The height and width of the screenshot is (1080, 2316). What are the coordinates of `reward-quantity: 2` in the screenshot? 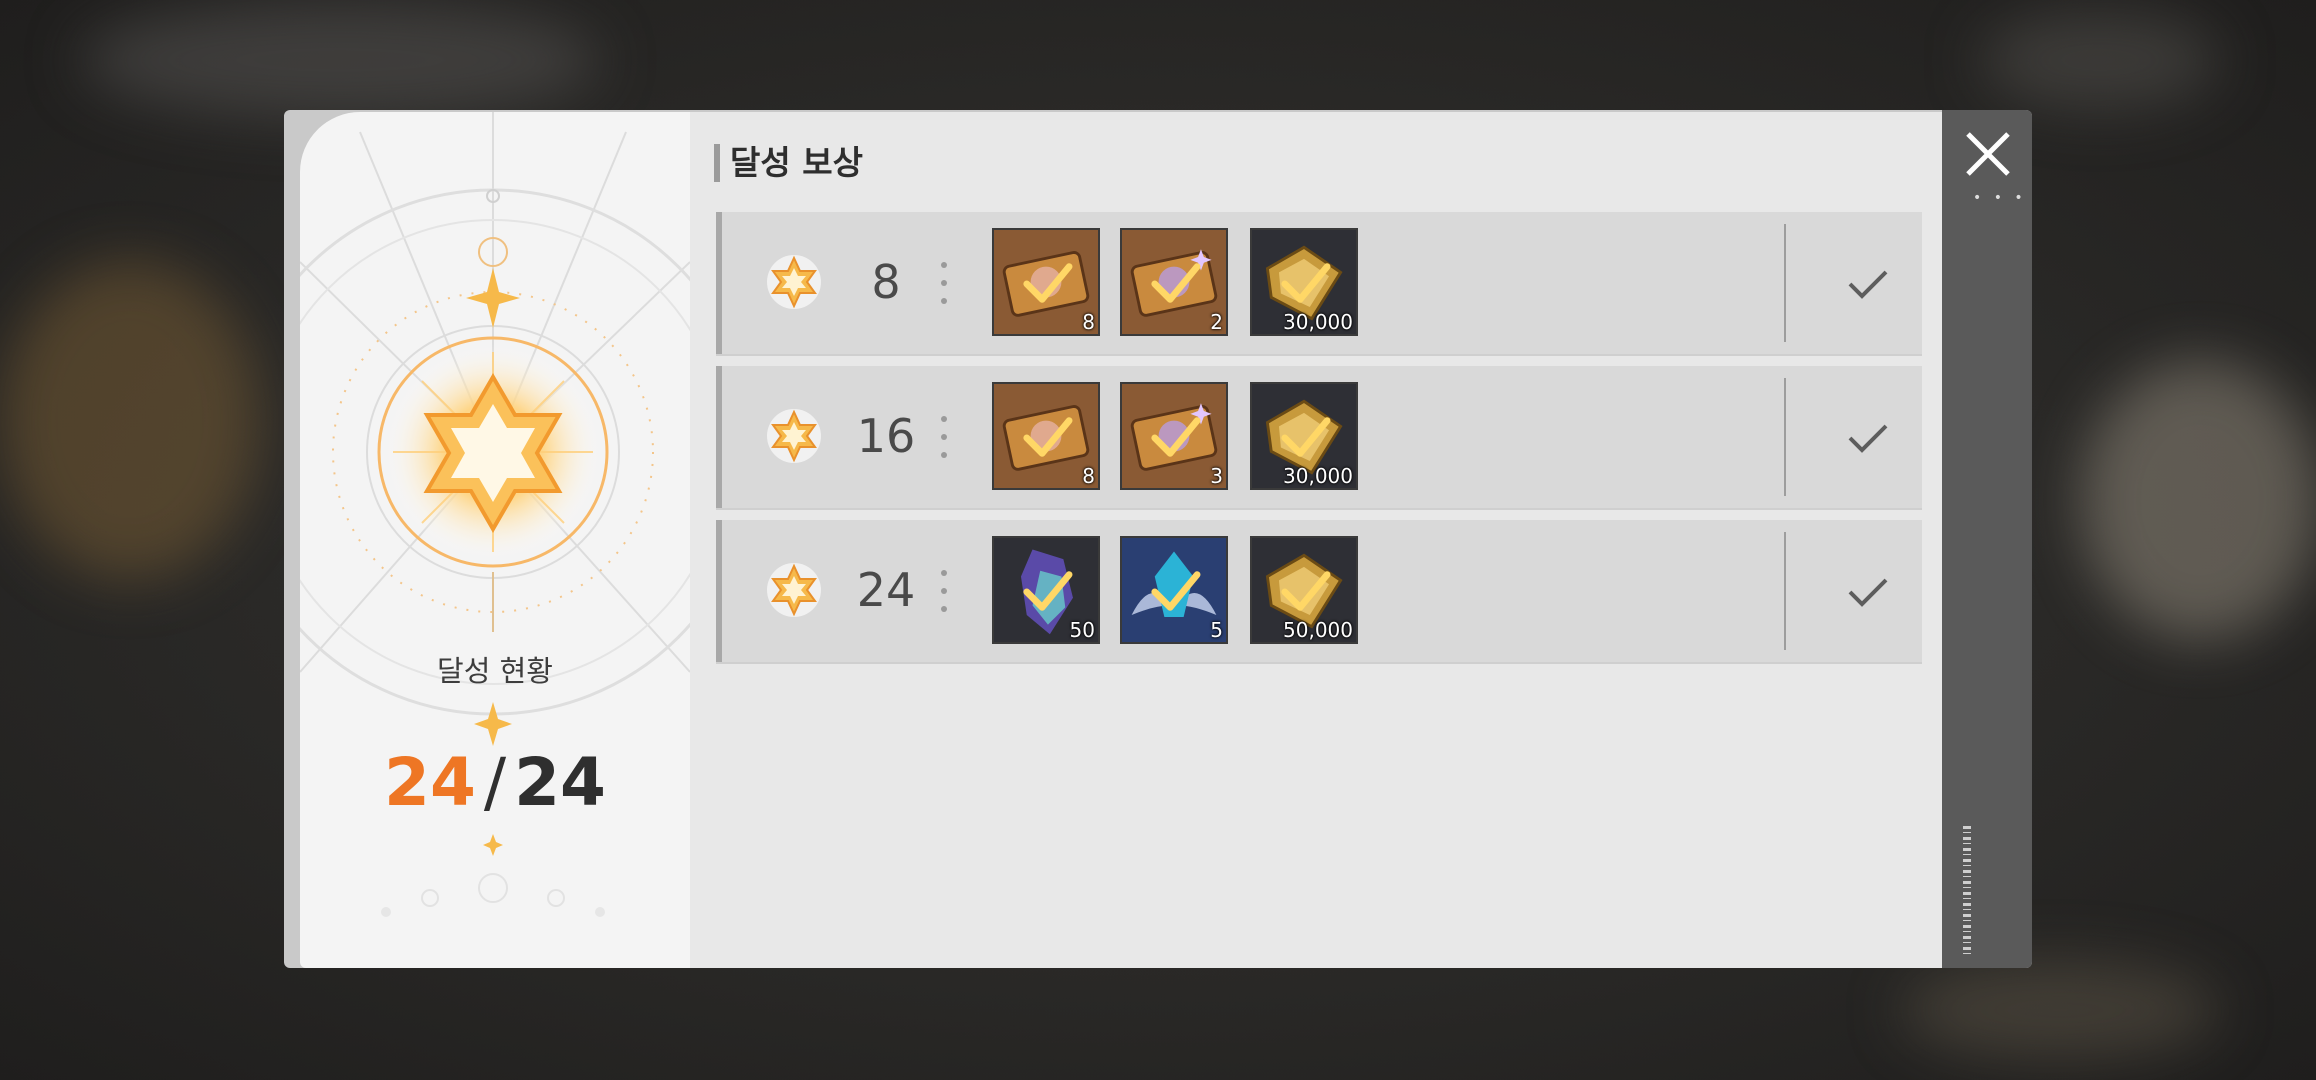 It's located at (1216, 322).